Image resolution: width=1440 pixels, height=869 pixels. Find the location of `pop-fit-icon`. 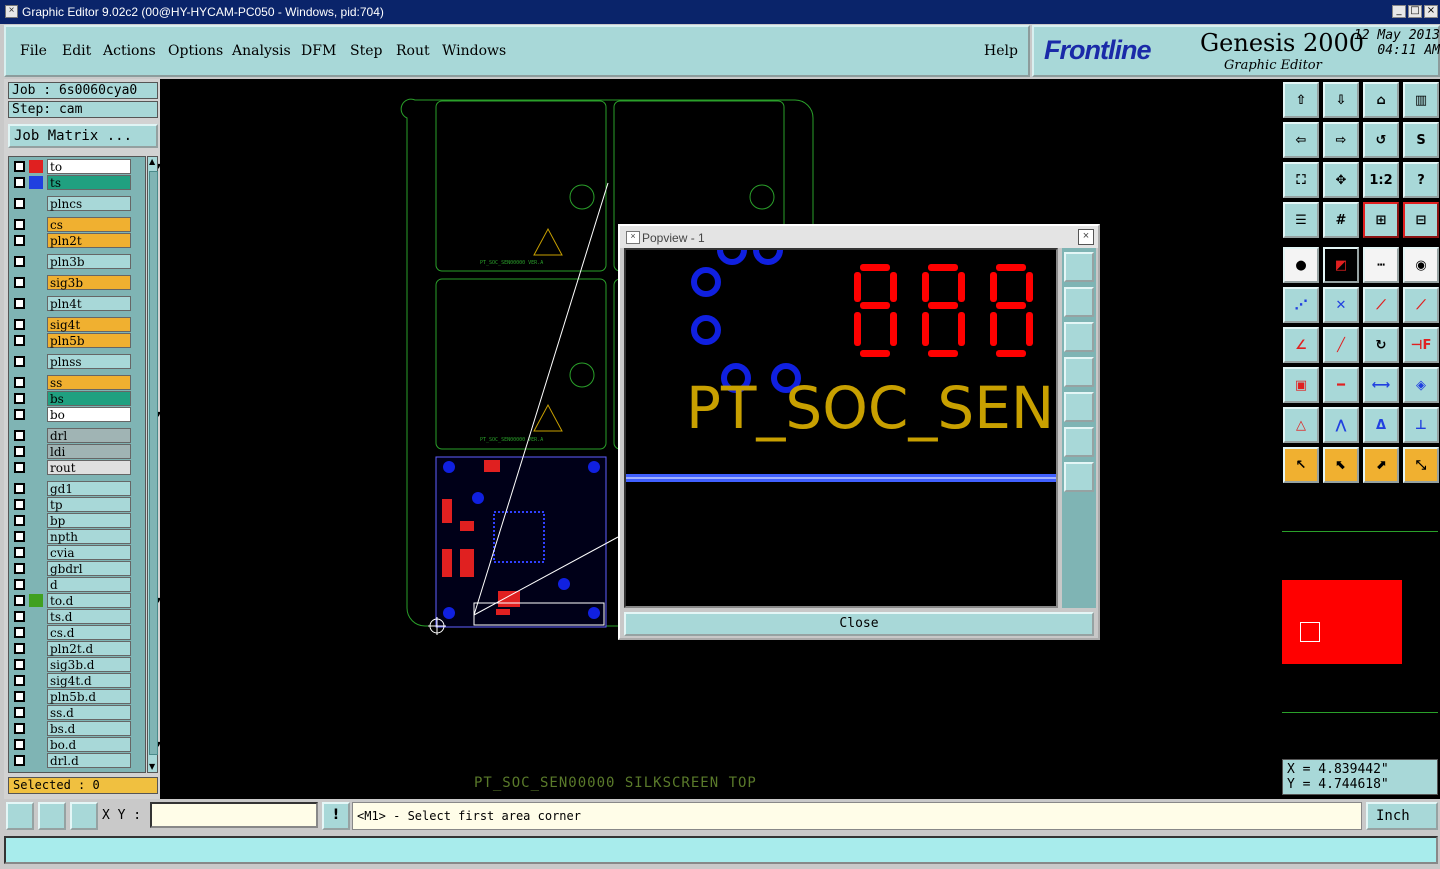

pop-fit-icon is located at coordinates (1079, 442).